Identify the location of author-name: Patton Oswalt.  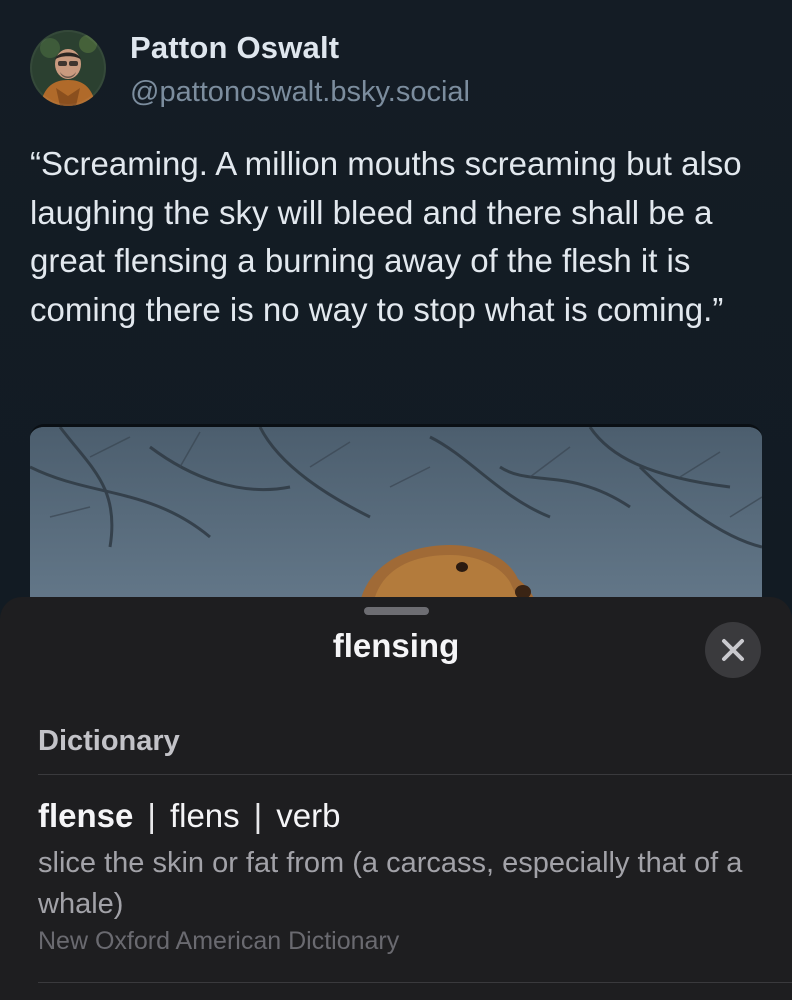
(234, 48).